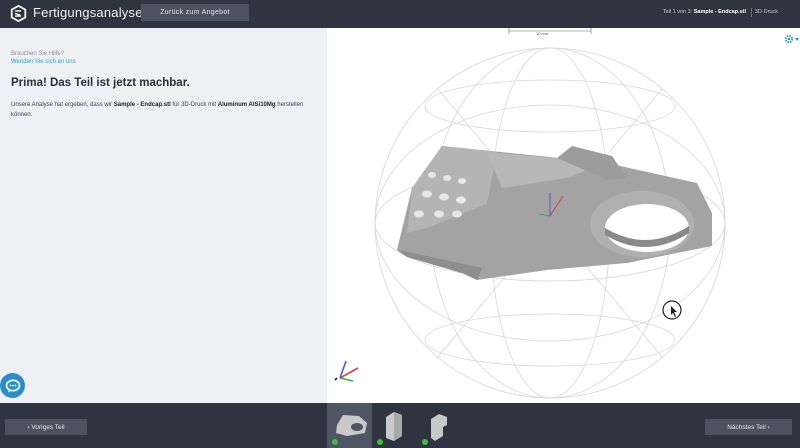  I want to click on app-title: Fertigungsanalyse, so click(88, 12).